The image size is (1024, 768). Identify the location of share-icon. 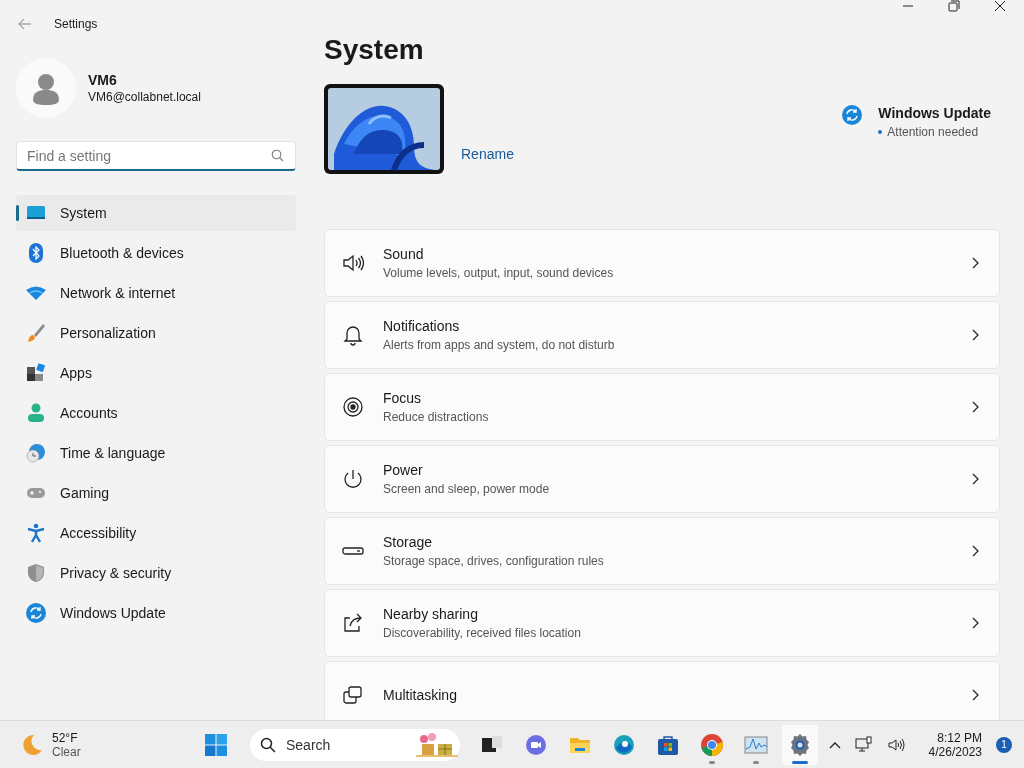
(353, 623).